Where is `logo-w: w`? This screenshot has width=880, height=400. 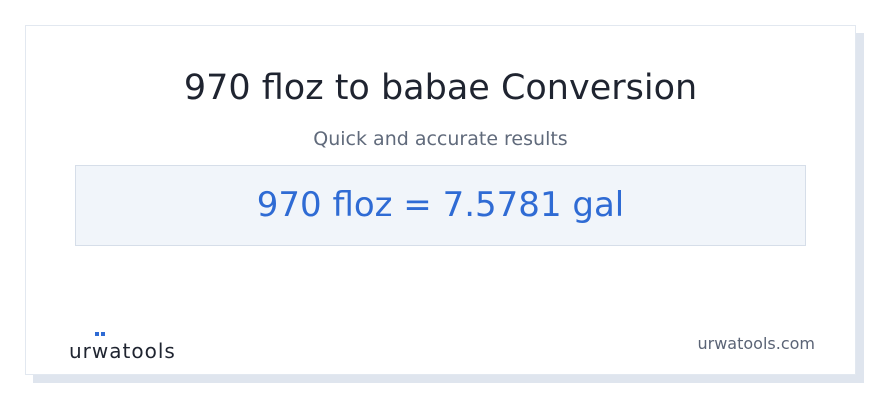 logo-w: w is located at coordinates (100, 347).